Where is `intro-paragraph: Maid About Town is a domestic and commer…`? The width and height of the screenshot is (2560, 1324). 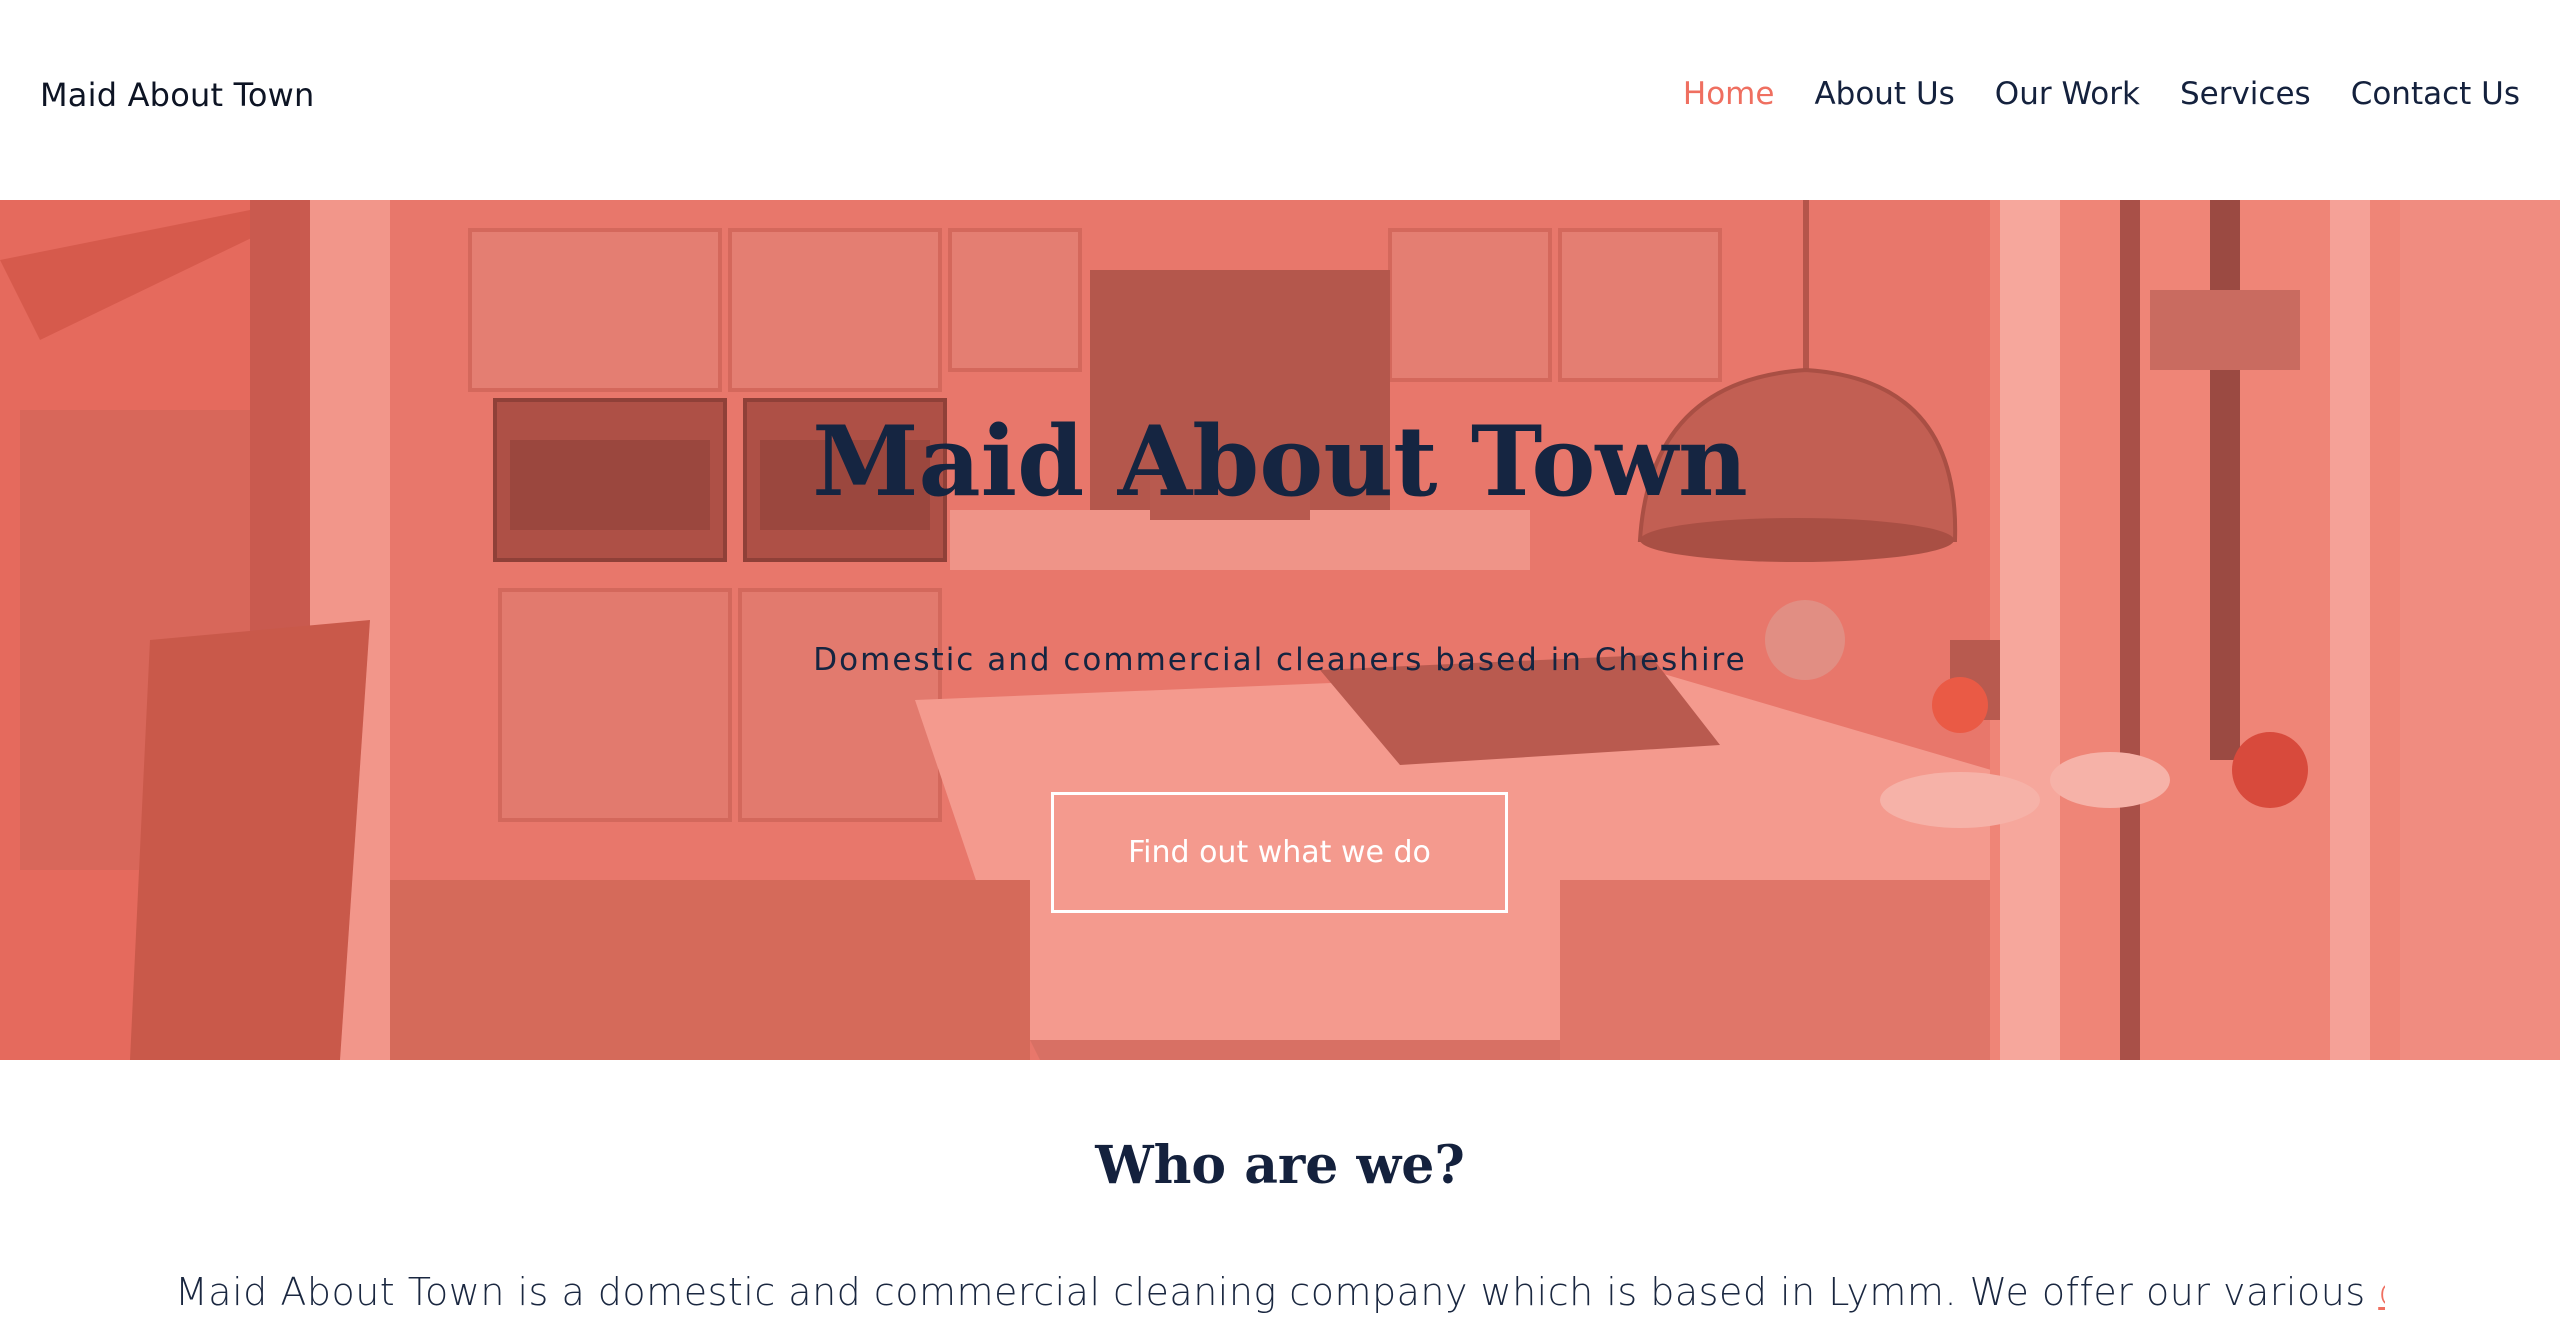 intro-paragraph: Maid About Town is a domestic and commer… is located at coordinates (1280, 1292).